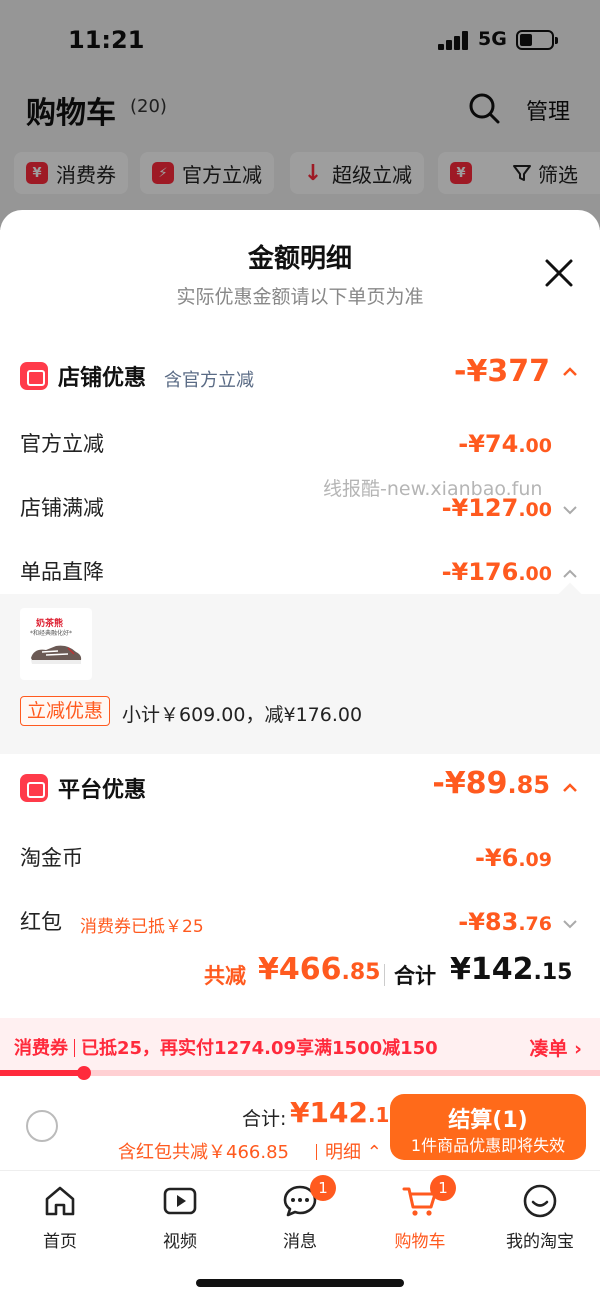 The image size is (600, 1298). Describe the element at coordinates (433, 489) in the screenshot. I see `watermark: 线报酷-new.xianbao.fun` at that location.